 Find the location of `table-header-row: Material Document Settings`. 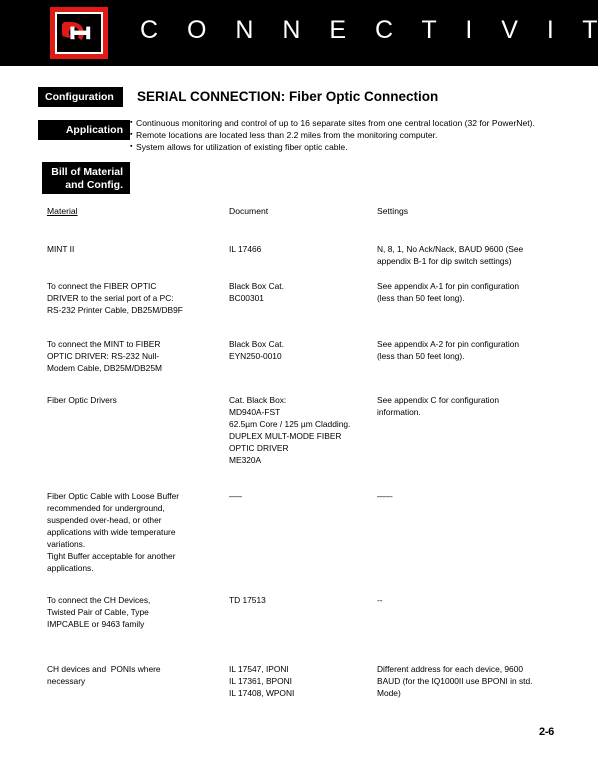

table-header-row: Material Document Settings is located at coordinates (312, 211).